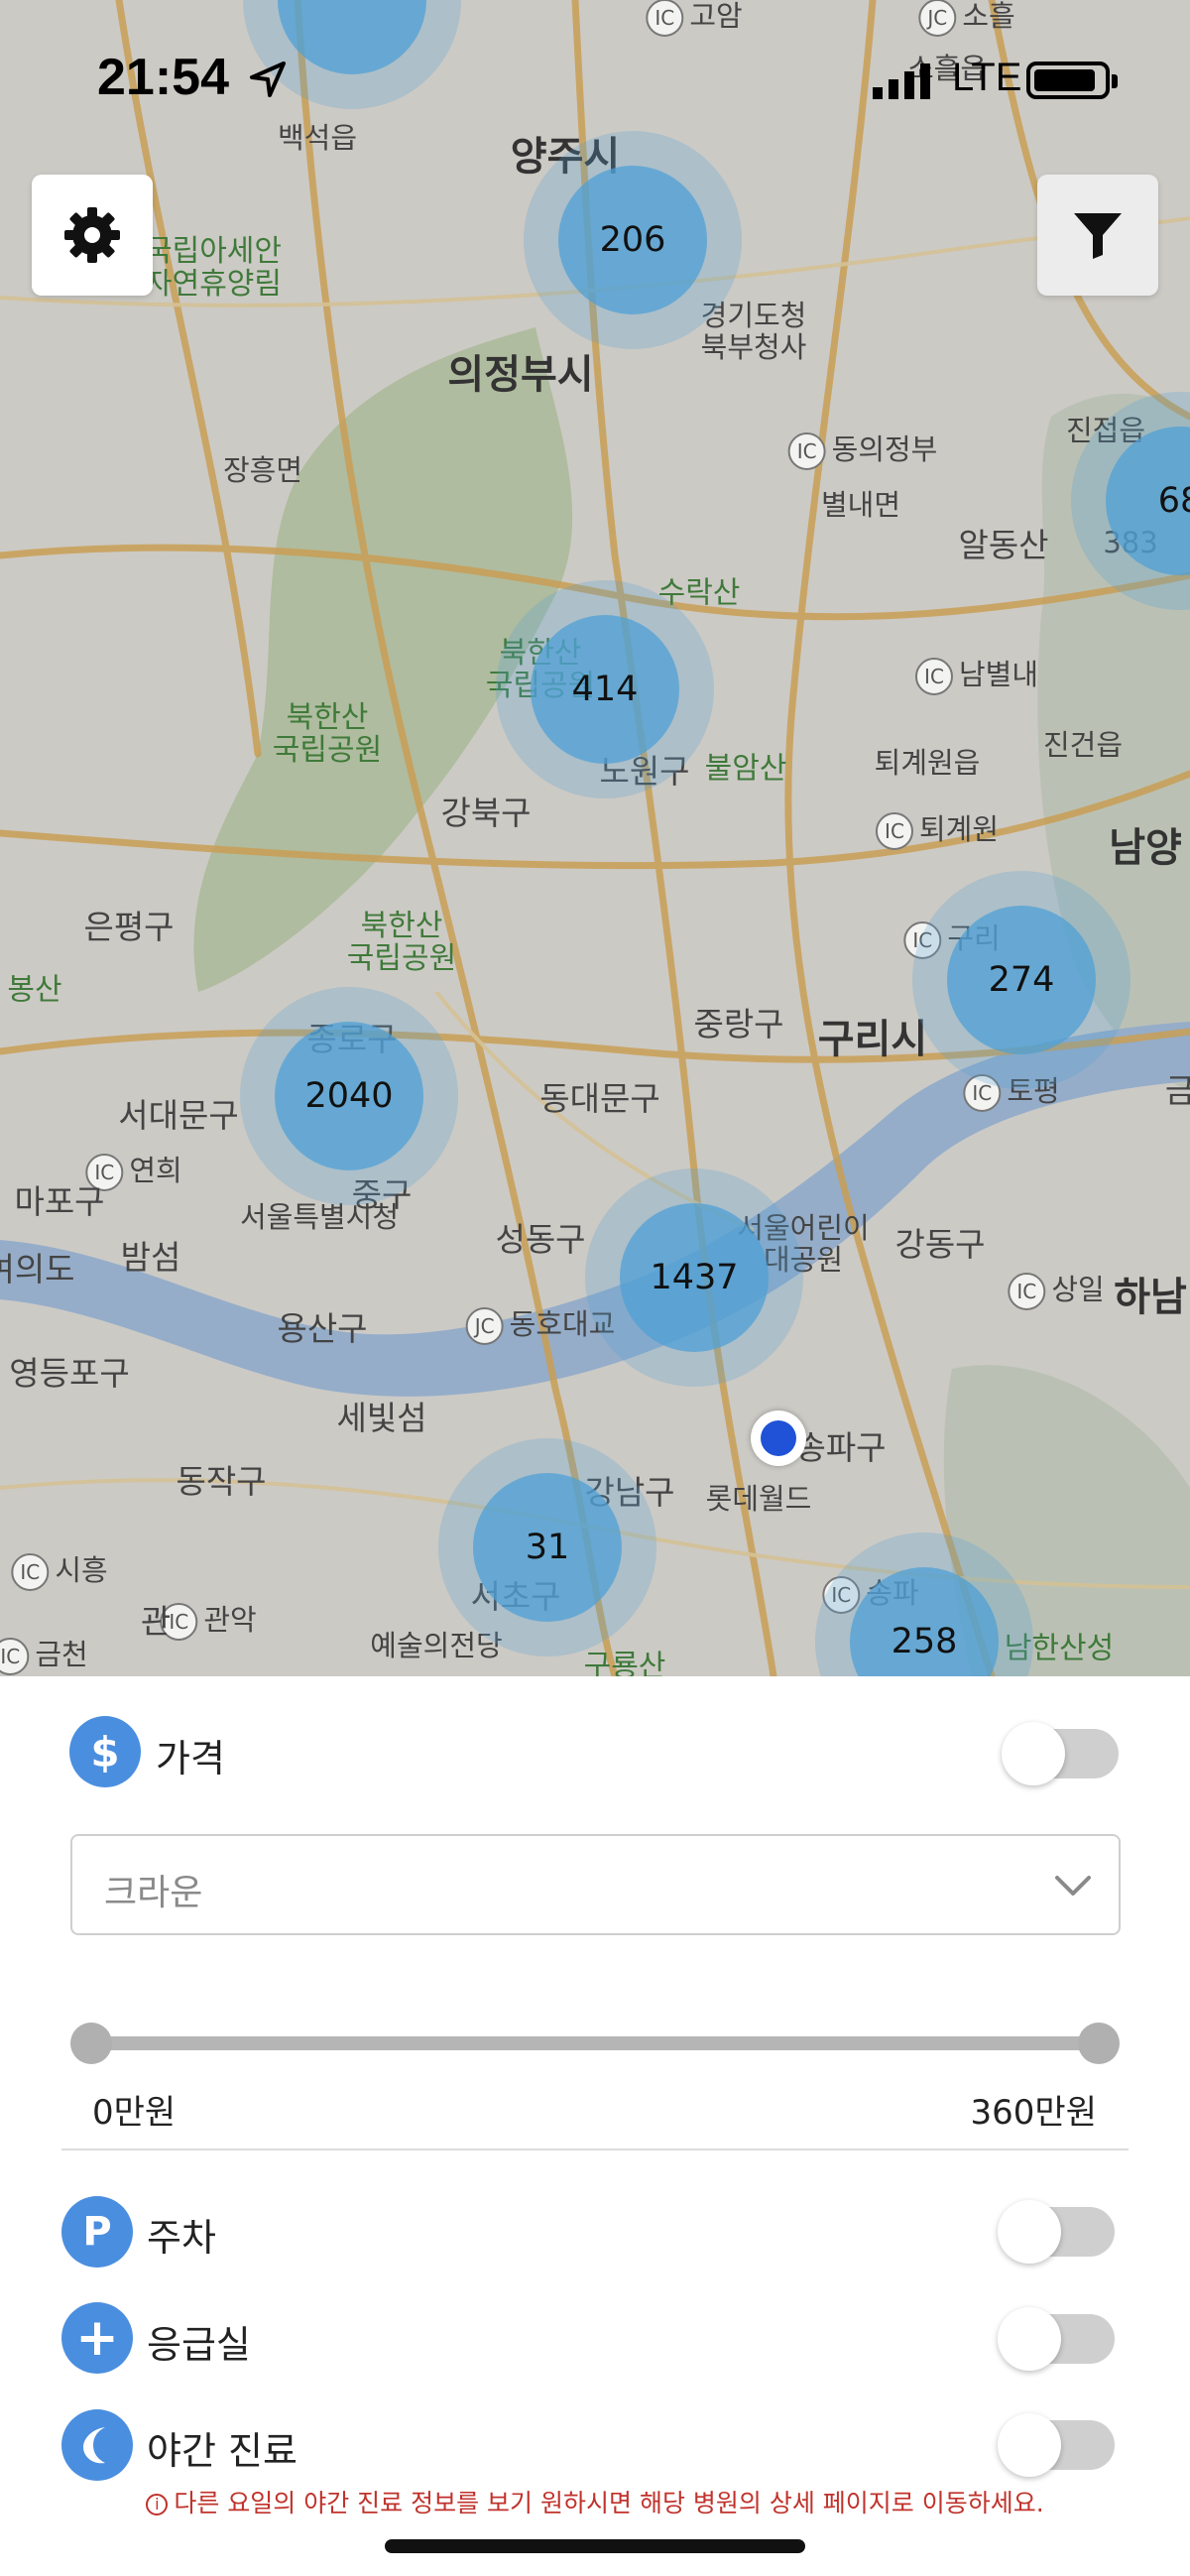 This screenshot has height=2576, width=1190. What do you see at coordinates (401, 926) in the screenshot?
I see `map-place-text: 북한산` at bounding box center [401, 926].